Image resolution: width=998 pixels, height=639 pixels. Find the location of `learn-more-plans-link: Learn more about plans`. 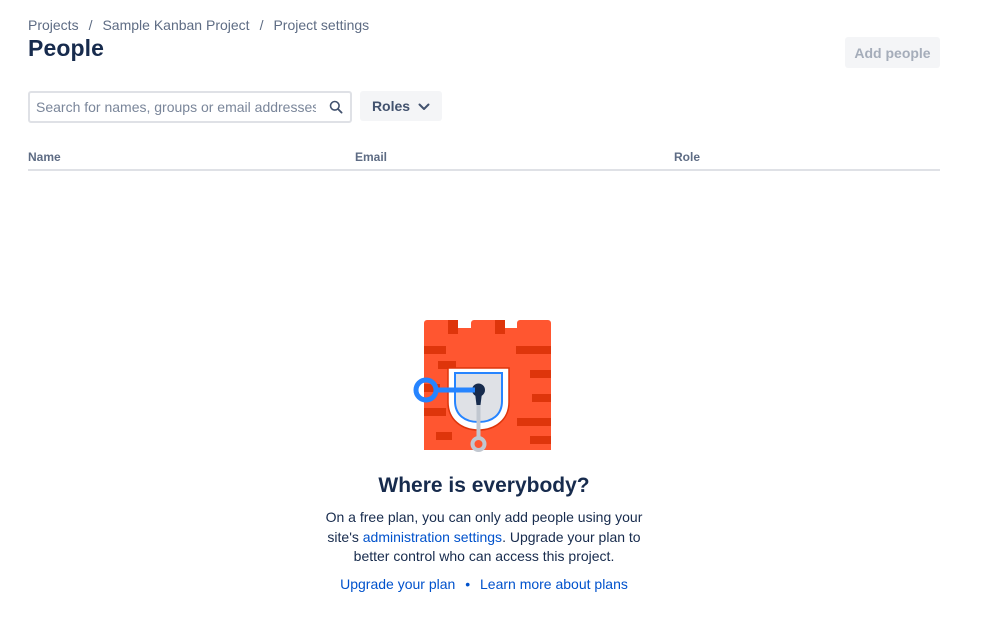

learn-more-plans-link: Learn more about plans is located at coordinates (554, 584).